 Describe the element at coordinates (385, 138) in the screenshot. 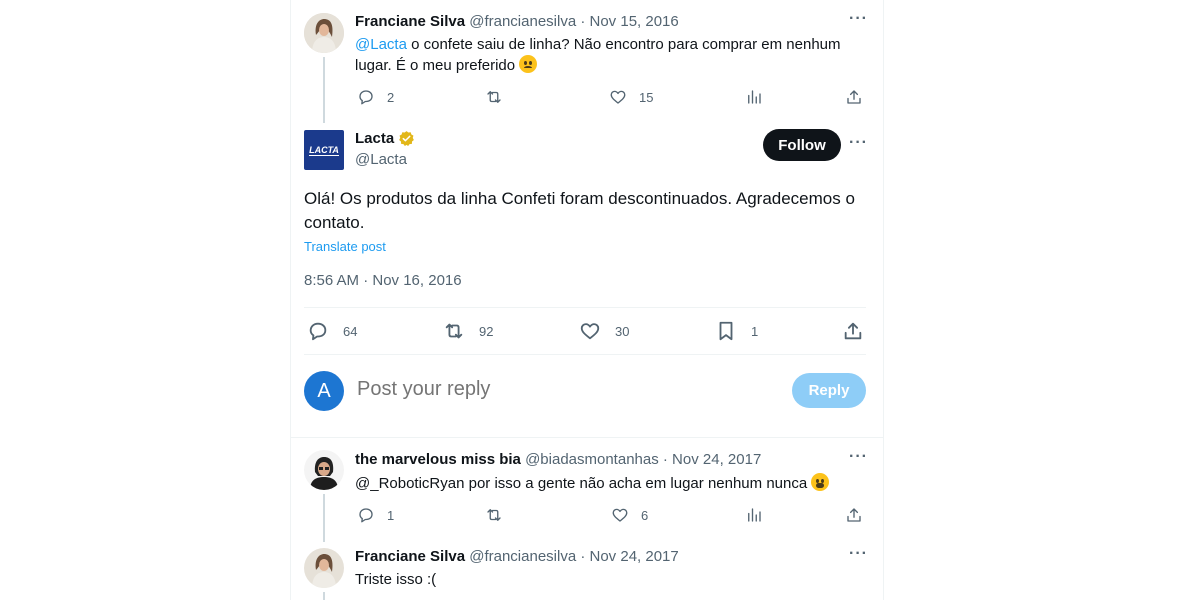

I see `author-name: Lacta` at that location.